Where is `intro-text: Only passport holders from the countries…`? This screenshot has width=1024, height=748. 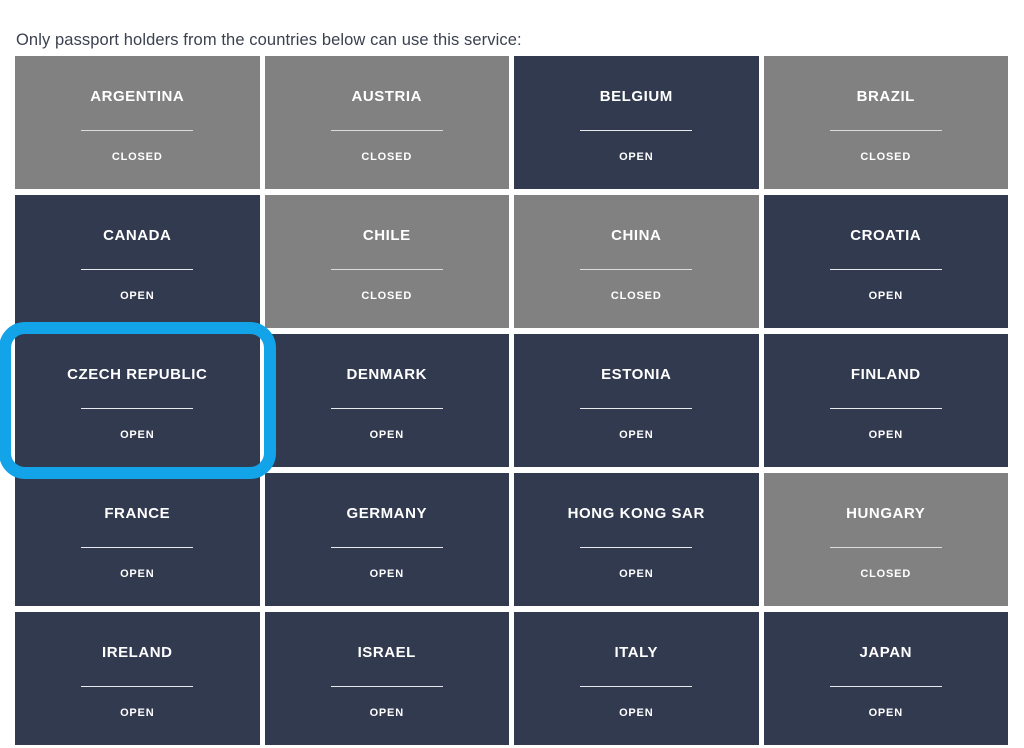
intro-text: Only passport holders from the countries… is located at coordinates (269, 39).